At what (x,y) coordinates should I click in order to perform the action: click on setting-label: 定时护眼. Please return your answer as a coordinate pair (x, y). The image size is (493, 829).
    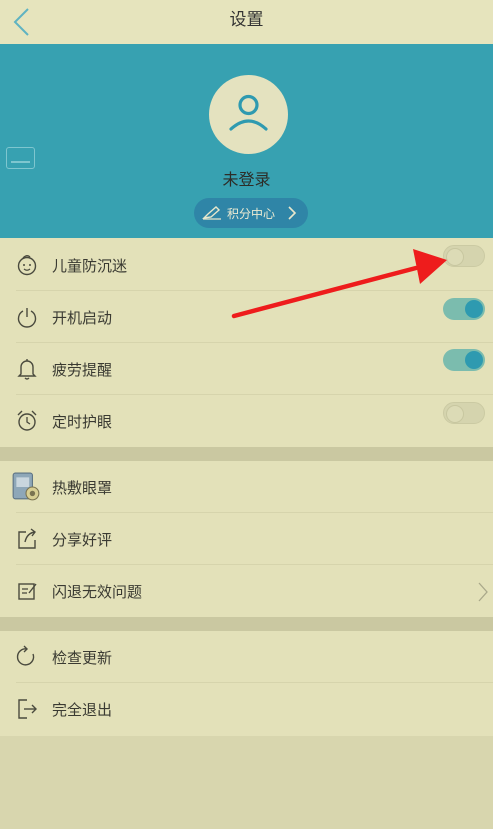
    Looking at the image, I should click on (82, 422).